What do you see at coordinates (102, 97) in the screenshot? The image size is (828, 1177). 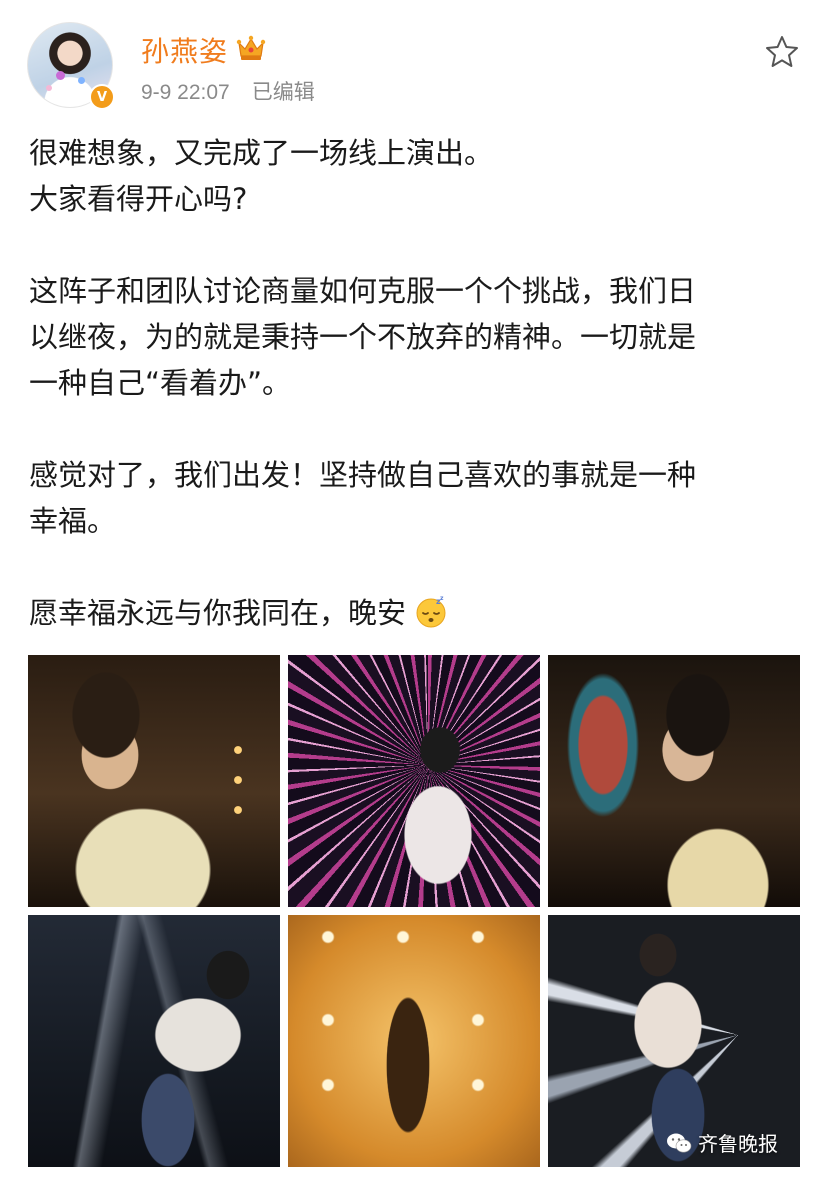 I see `verified-badge-icon: V` at bounding box center [102, 97].